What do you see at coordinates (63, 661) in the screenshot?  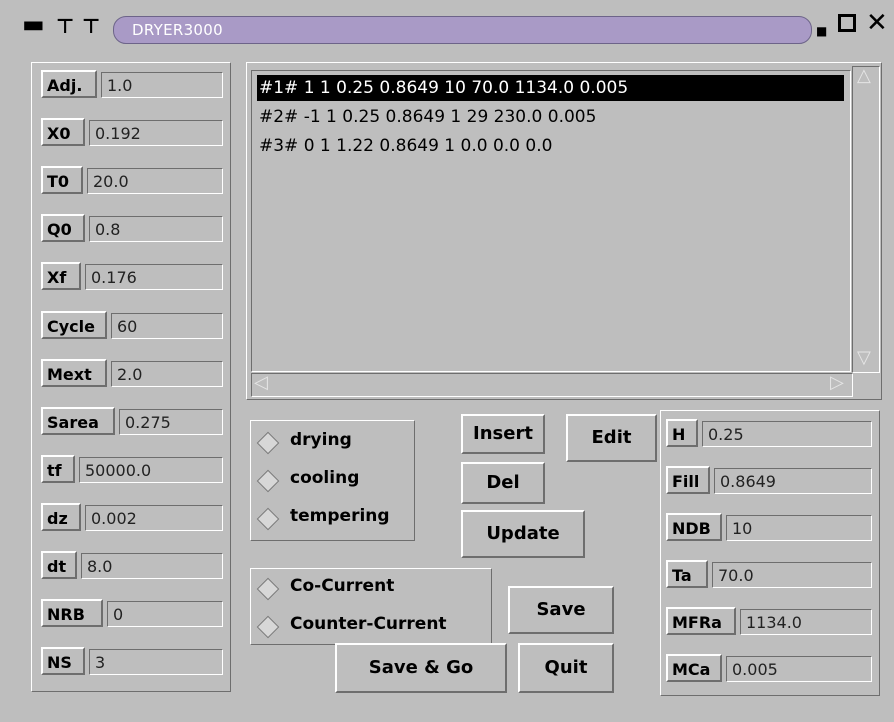 I see `param-label: NS` at bounding box center [63, 661].